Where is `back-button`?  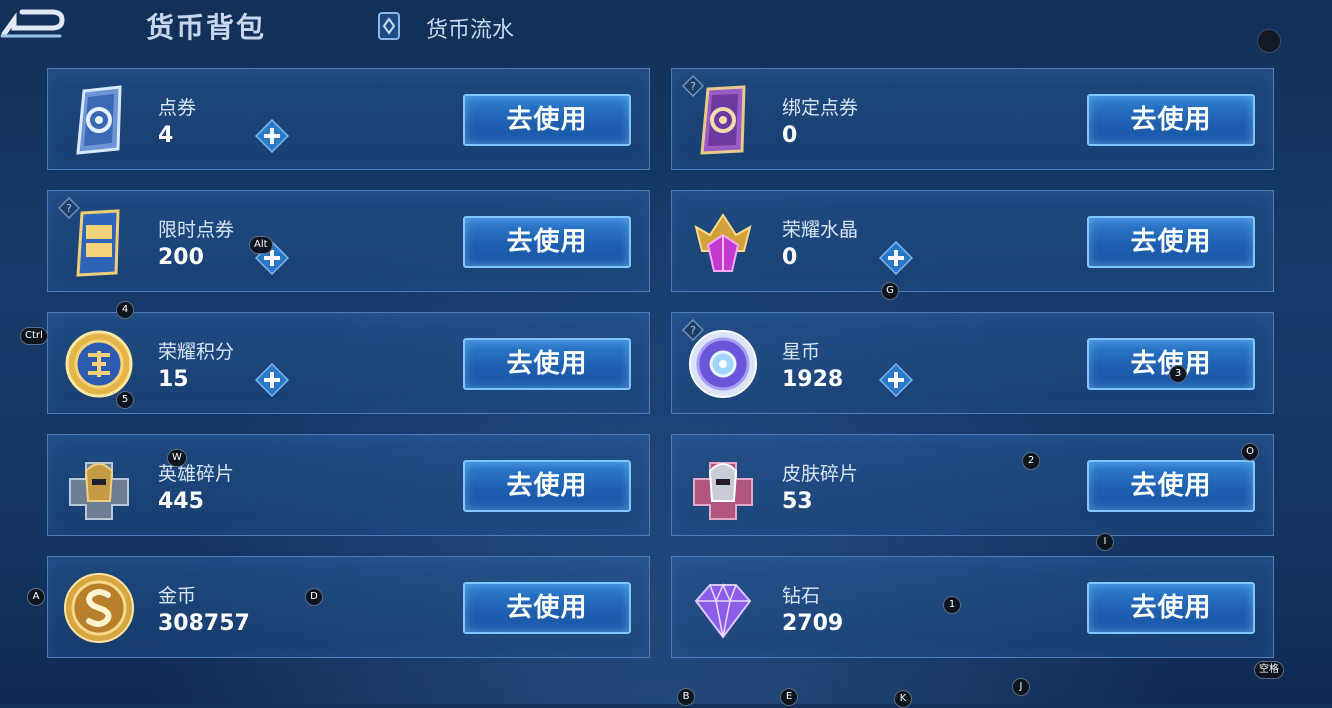 back-button is located at coordinates (35, 25).